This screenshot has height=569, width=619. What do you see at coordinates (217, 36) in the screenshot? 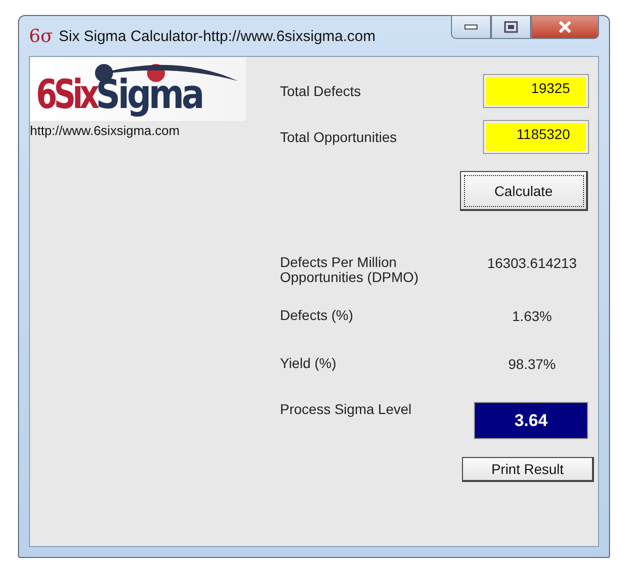
I see `window-title: Six Sigma Calculator-http://www.6sixsigma.com` at bounding box center [217, 36].